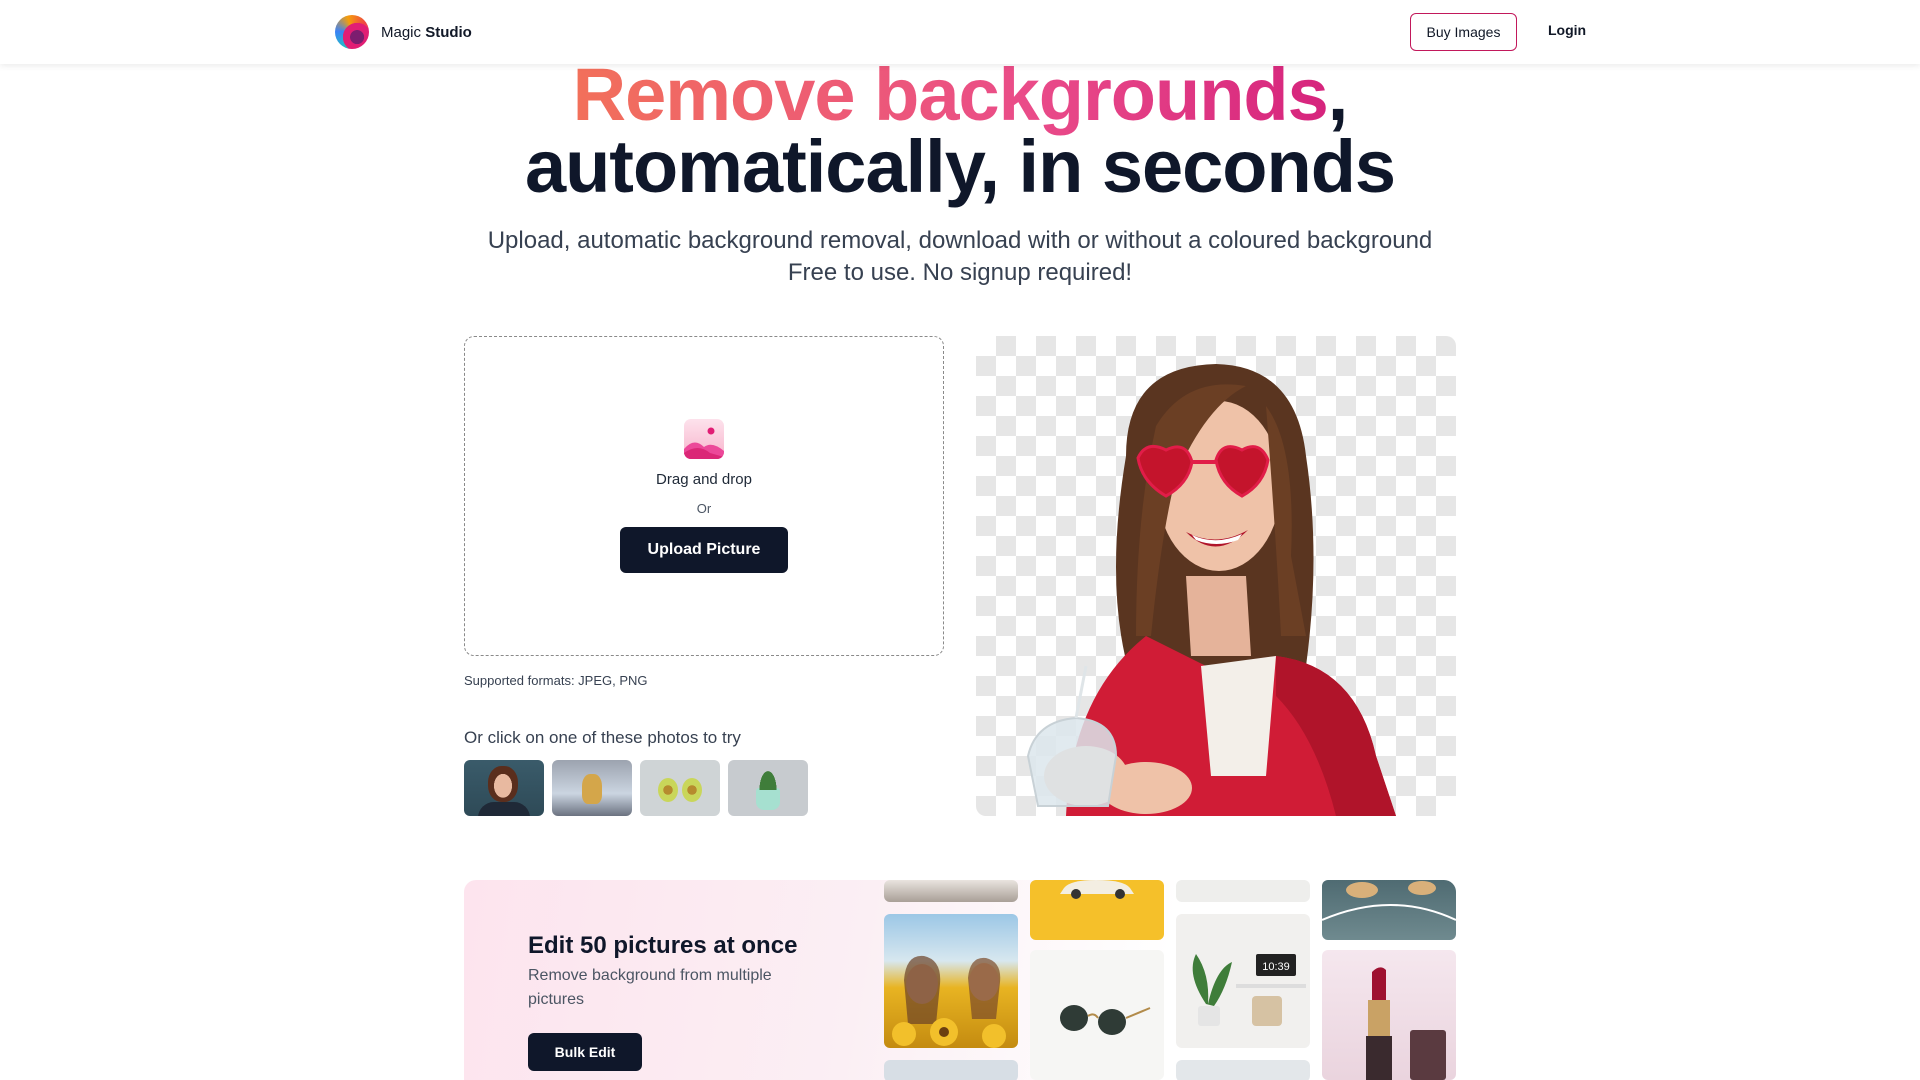 This screenshot has height=1080, width=1920. What do you see at coordinates (663, 945) in the screenshot?
I see `bulk-edit-title: Edit 50 pictures at once` at bounding box center [663, 945].